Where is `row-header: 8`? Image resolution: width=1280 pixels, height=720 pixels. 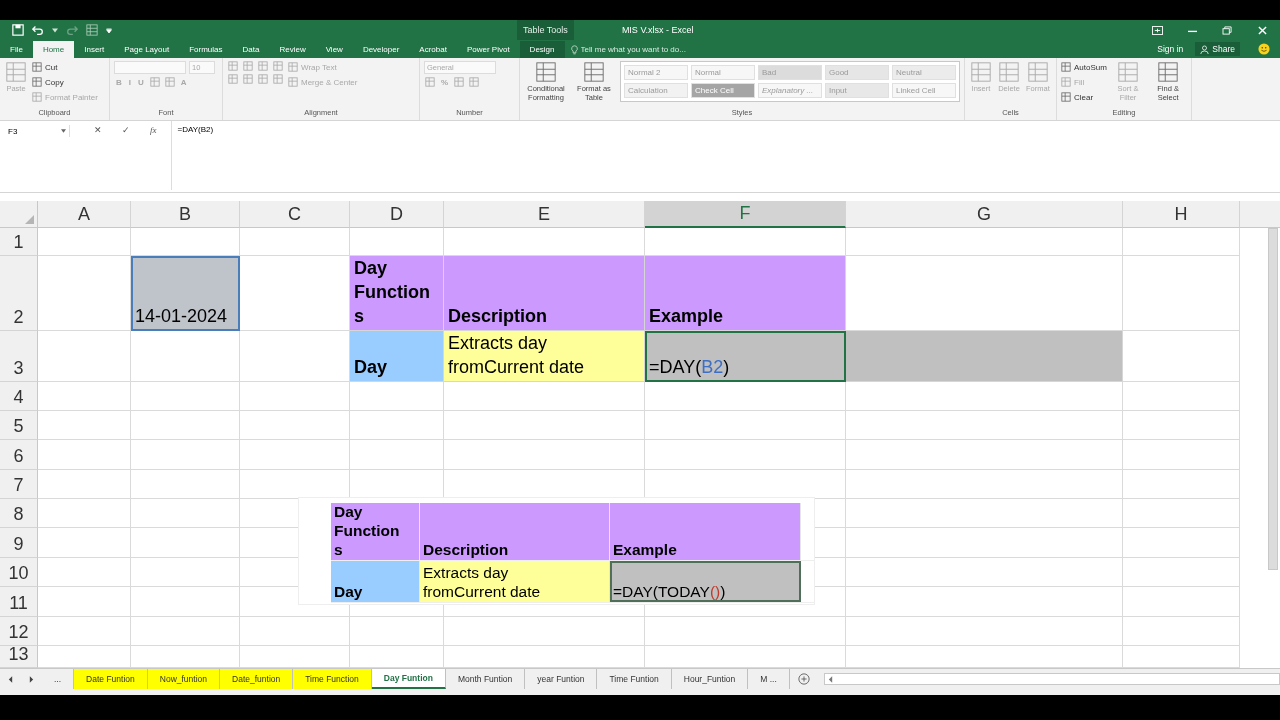
row-header: 8 is located at coordinates (19, 513).